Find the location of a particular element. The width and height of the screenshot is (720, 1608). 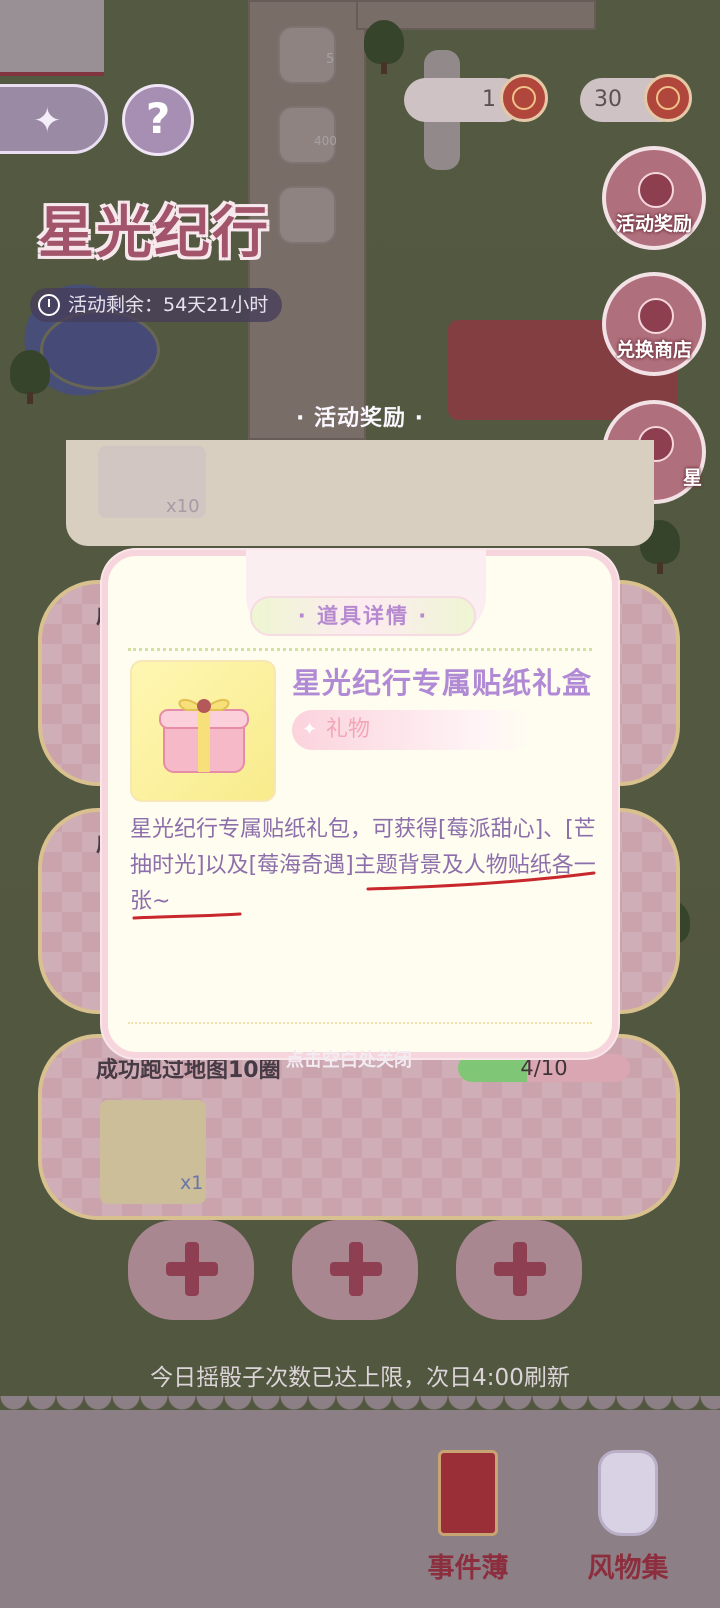

event-reward-label: 活动奖励 is located at coordinates (653, 224).